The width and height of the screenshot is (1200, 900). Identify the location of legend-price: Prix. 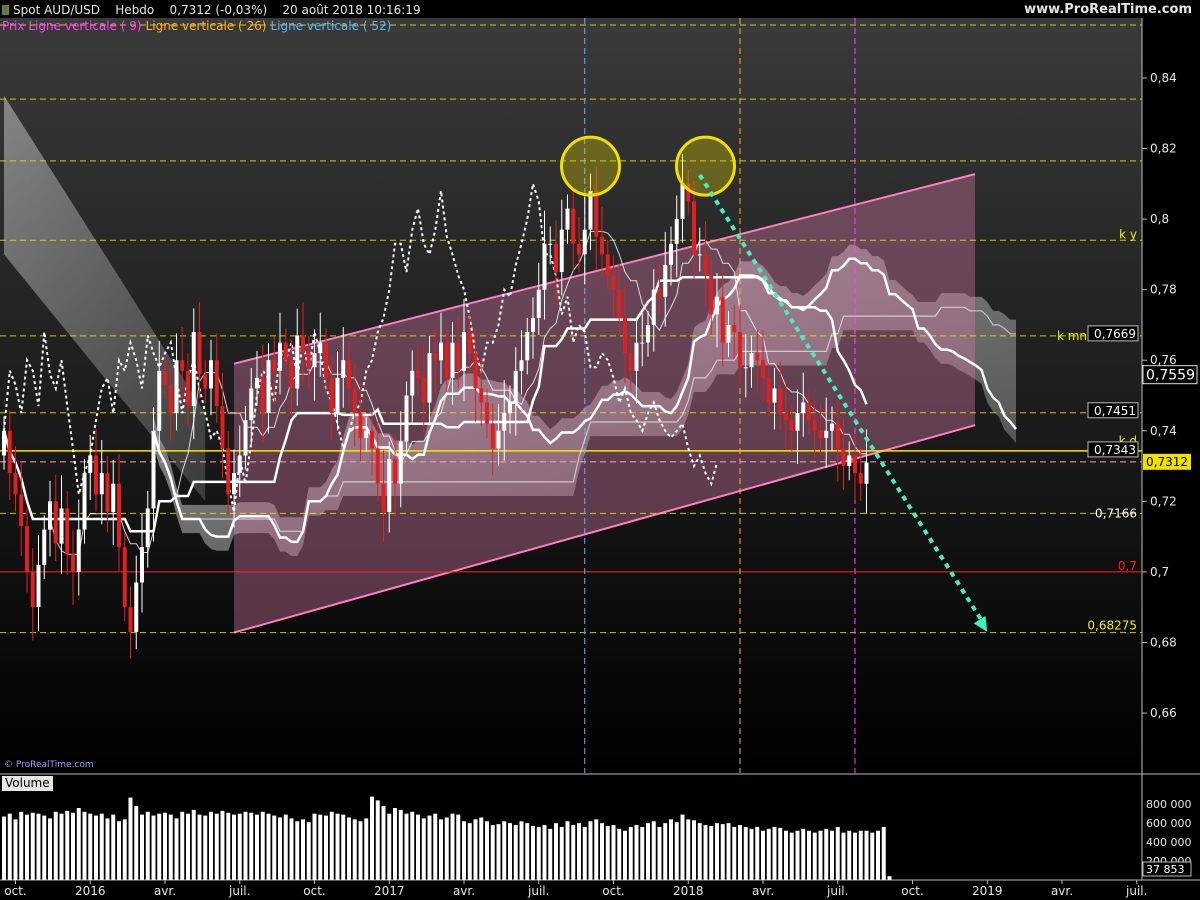
(13, 26).